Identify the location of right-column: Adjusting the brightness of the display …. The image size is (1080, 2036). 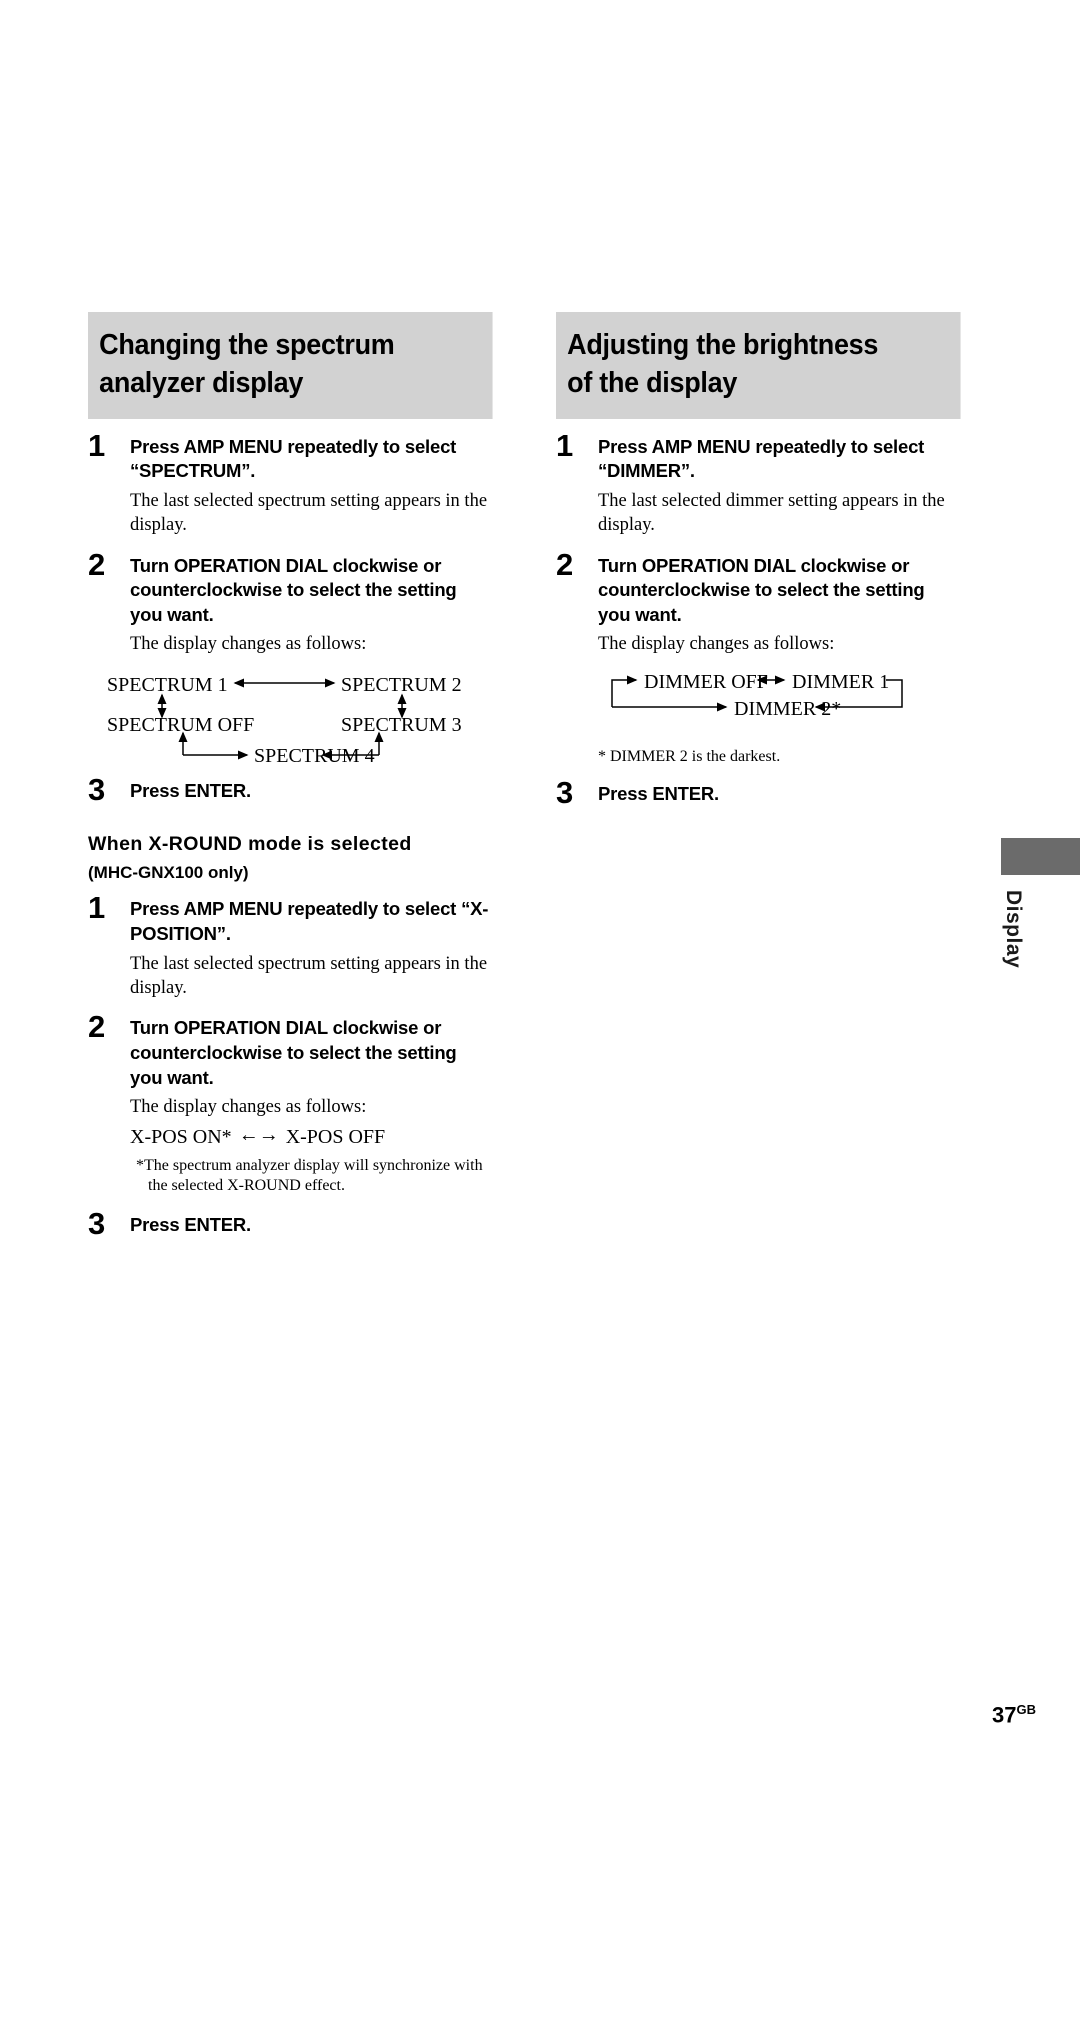
(758, 560).